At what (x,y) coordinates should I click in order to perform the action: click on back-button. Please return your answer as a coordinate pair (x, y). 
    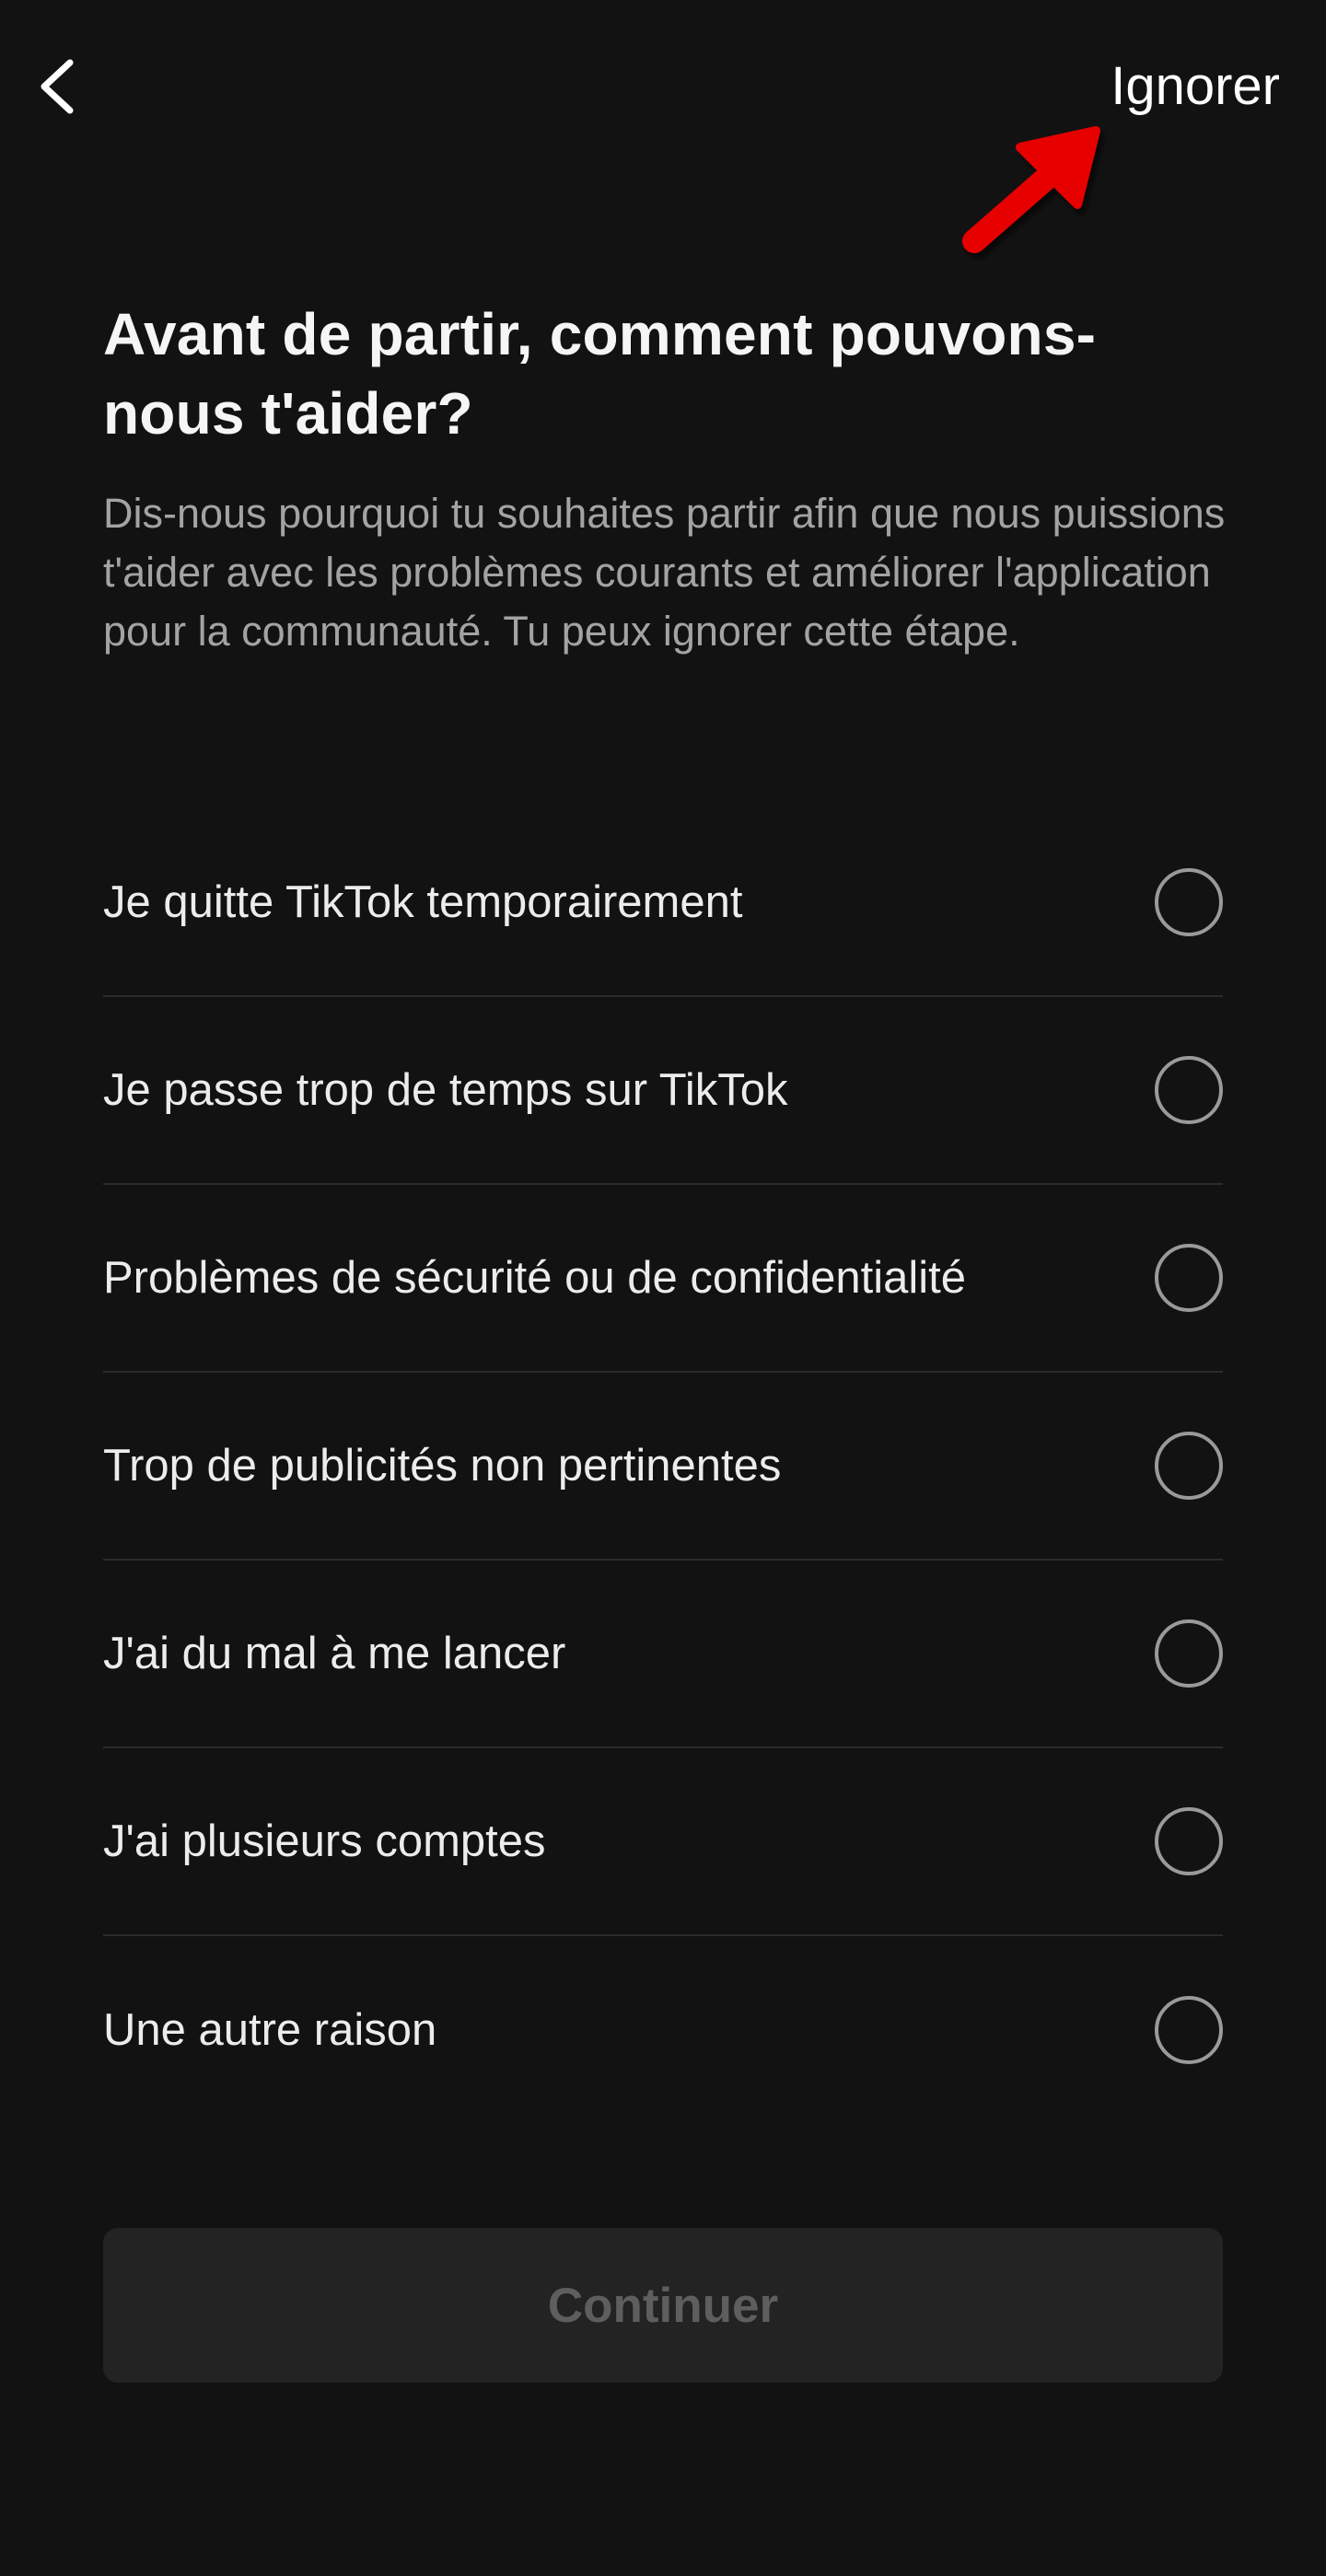
    Looking at the image, I should click on (73, 86).